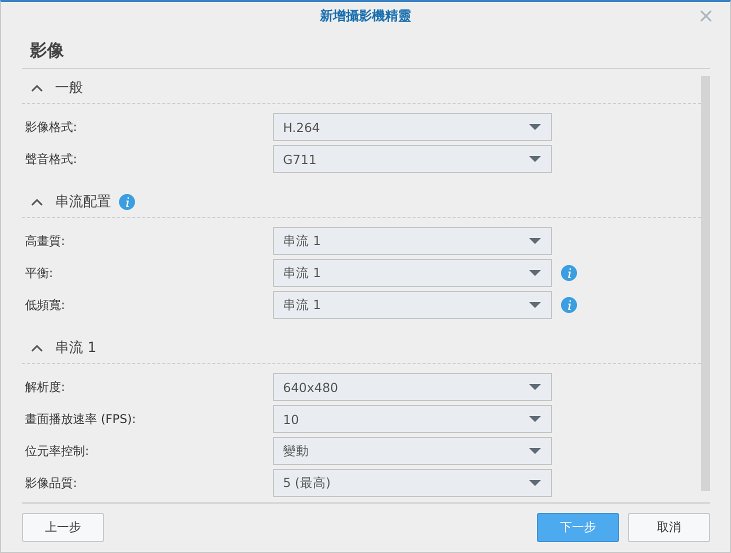 This screenshot has width=731, height=553. What do you see at coordinates (51, 159) in the screenshot?
I see `field-label: 聲音格式:` at bounding box center [51, 159].